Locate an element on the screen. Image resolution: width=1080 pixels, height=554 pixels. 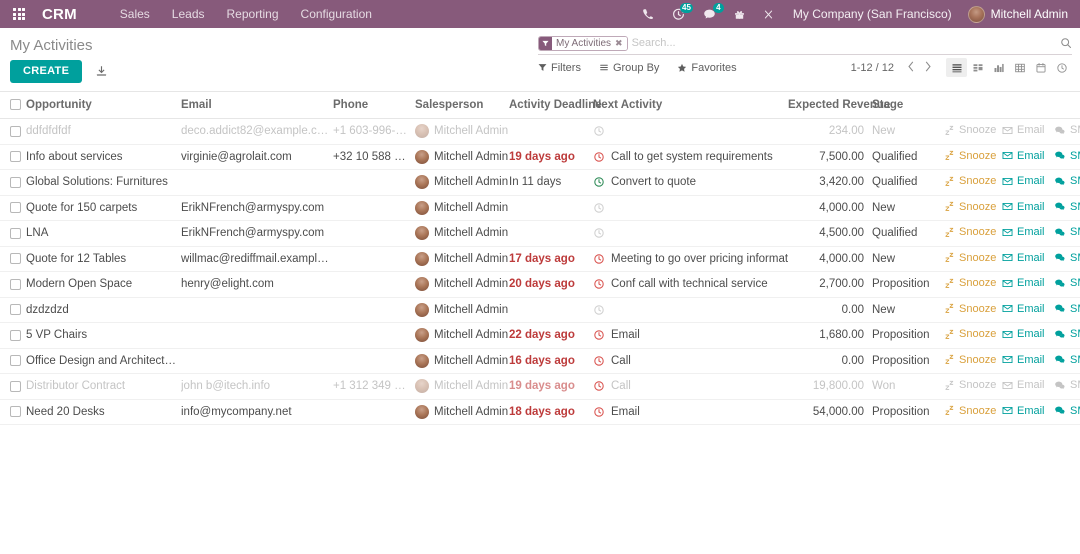
activity-menu-button: 45 is located at coordinates (678, 14).